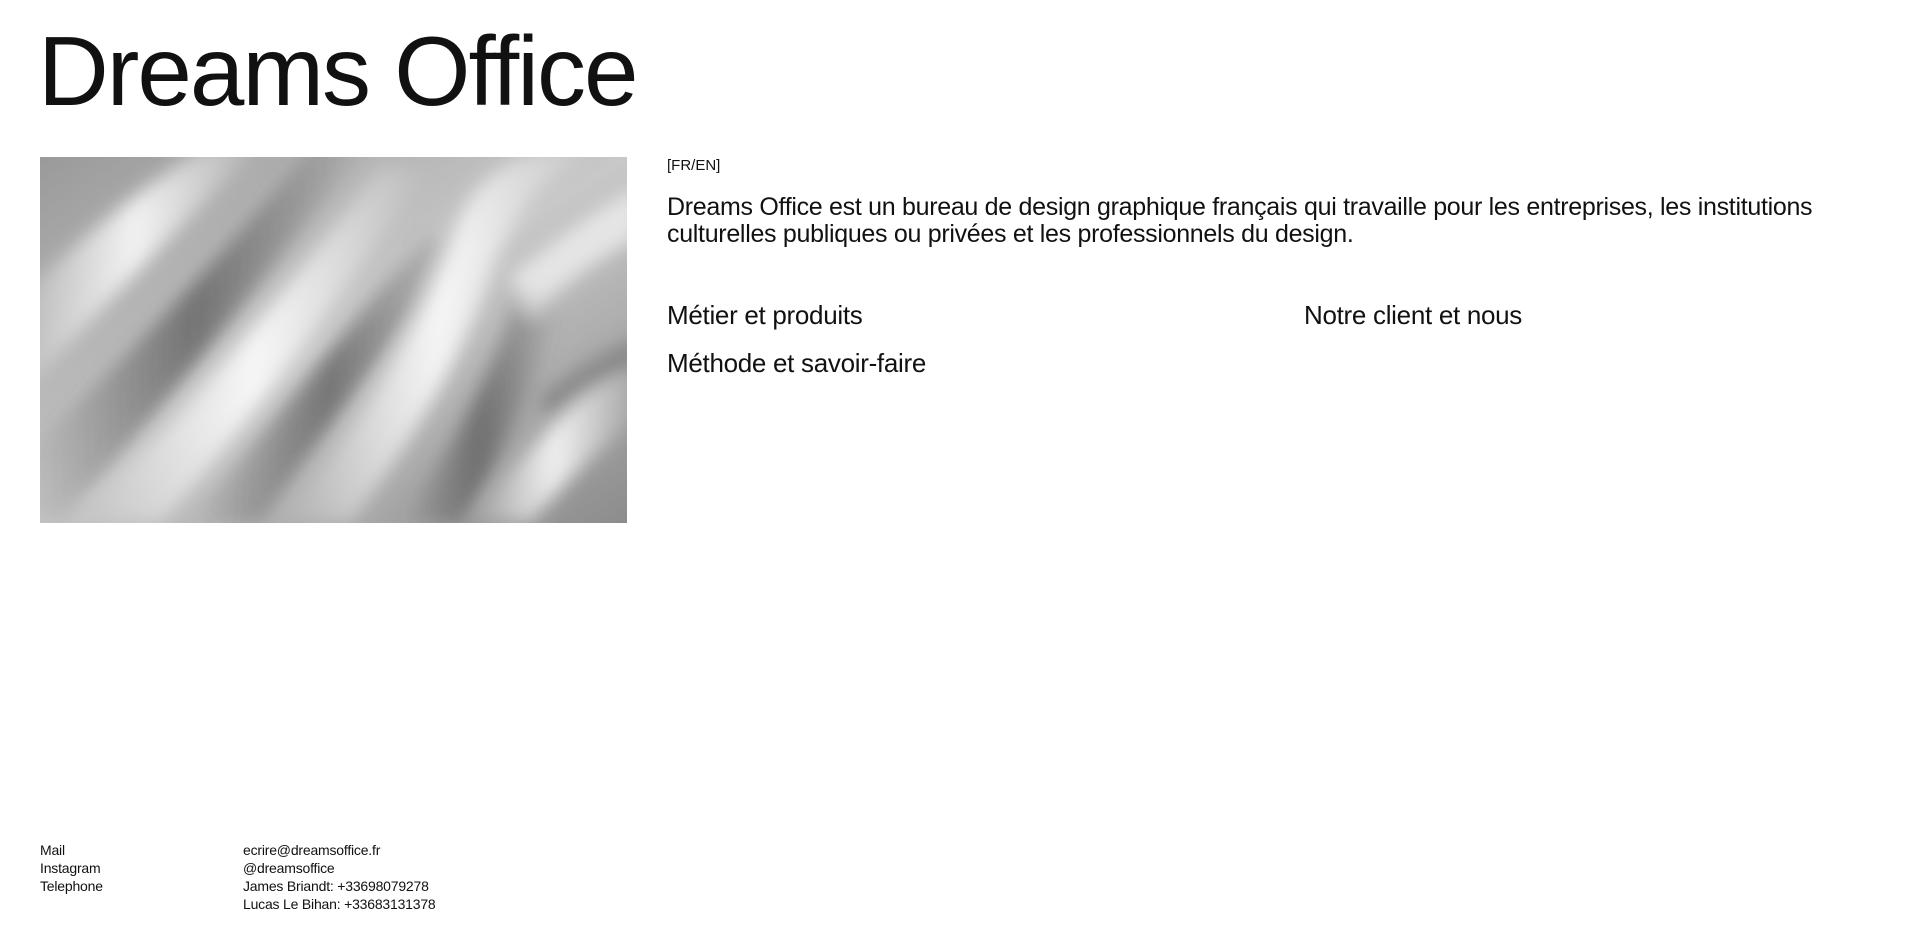 The image size is (1920, 944). I want to click on nav-link-metier-et-produits: Métier et produits, so click(765, 315).